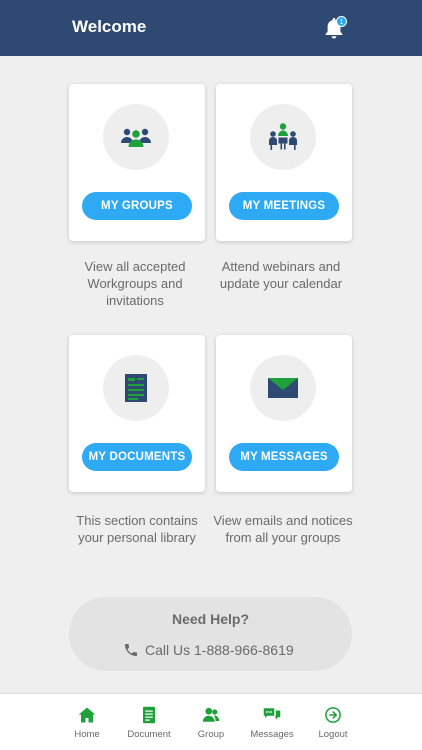 The width and height of the screenshot is (422, 750). I want to click on page-title: Welcome, so click(109, 26).